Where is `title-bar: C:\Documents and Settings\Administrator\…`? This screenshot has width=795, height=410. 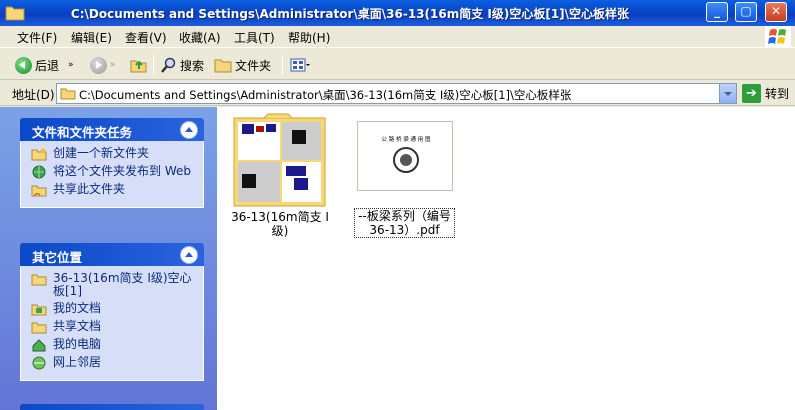 title-bar: C:\Documents and Settings\Administrator\… is located at coordinates (397, 13).